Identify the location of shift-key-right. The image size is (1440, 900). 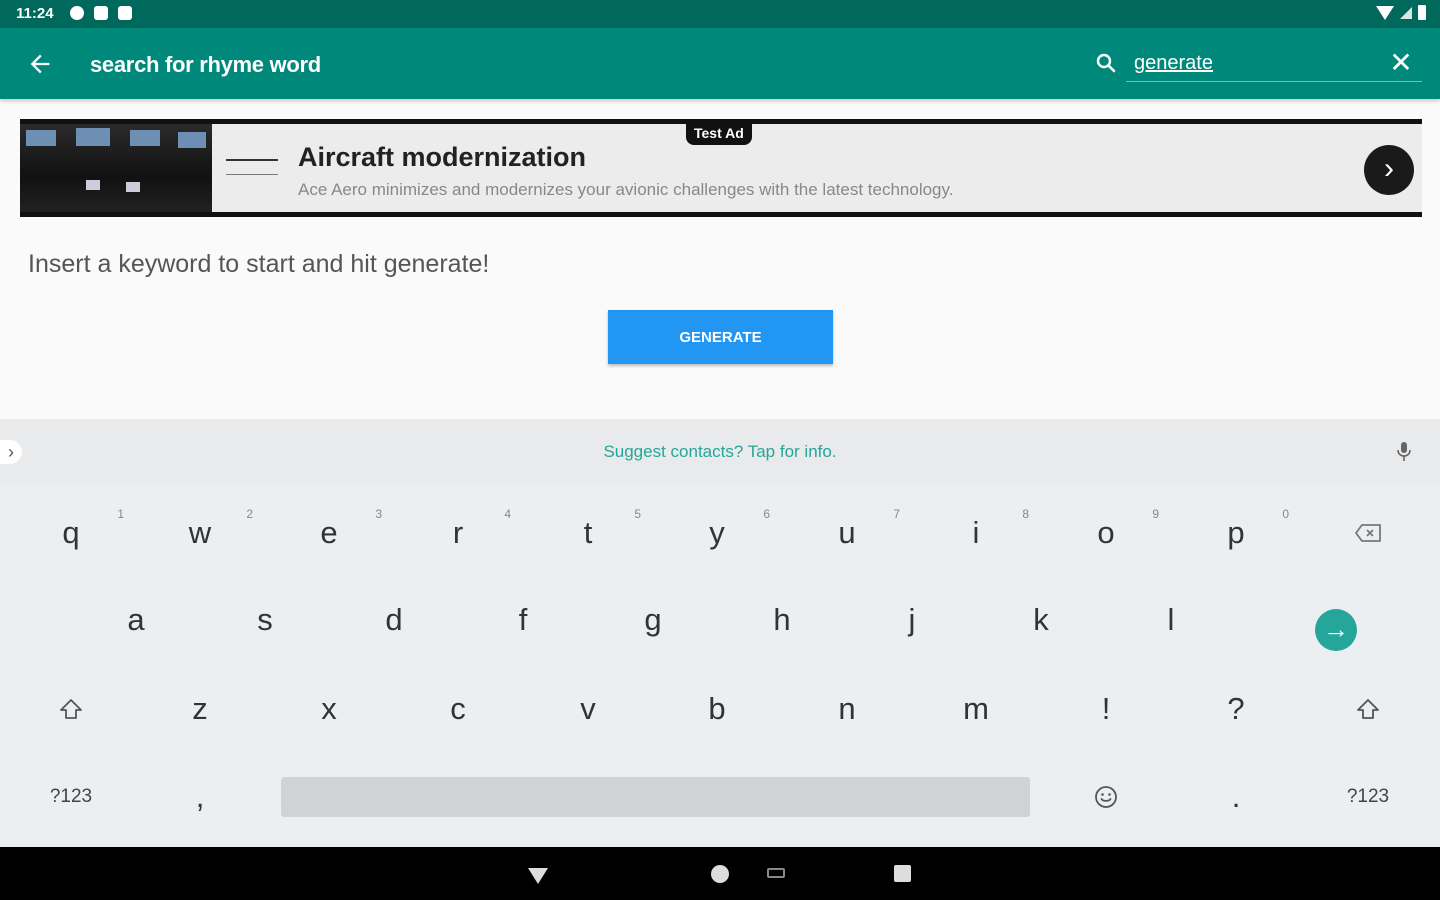
(1368, 709).